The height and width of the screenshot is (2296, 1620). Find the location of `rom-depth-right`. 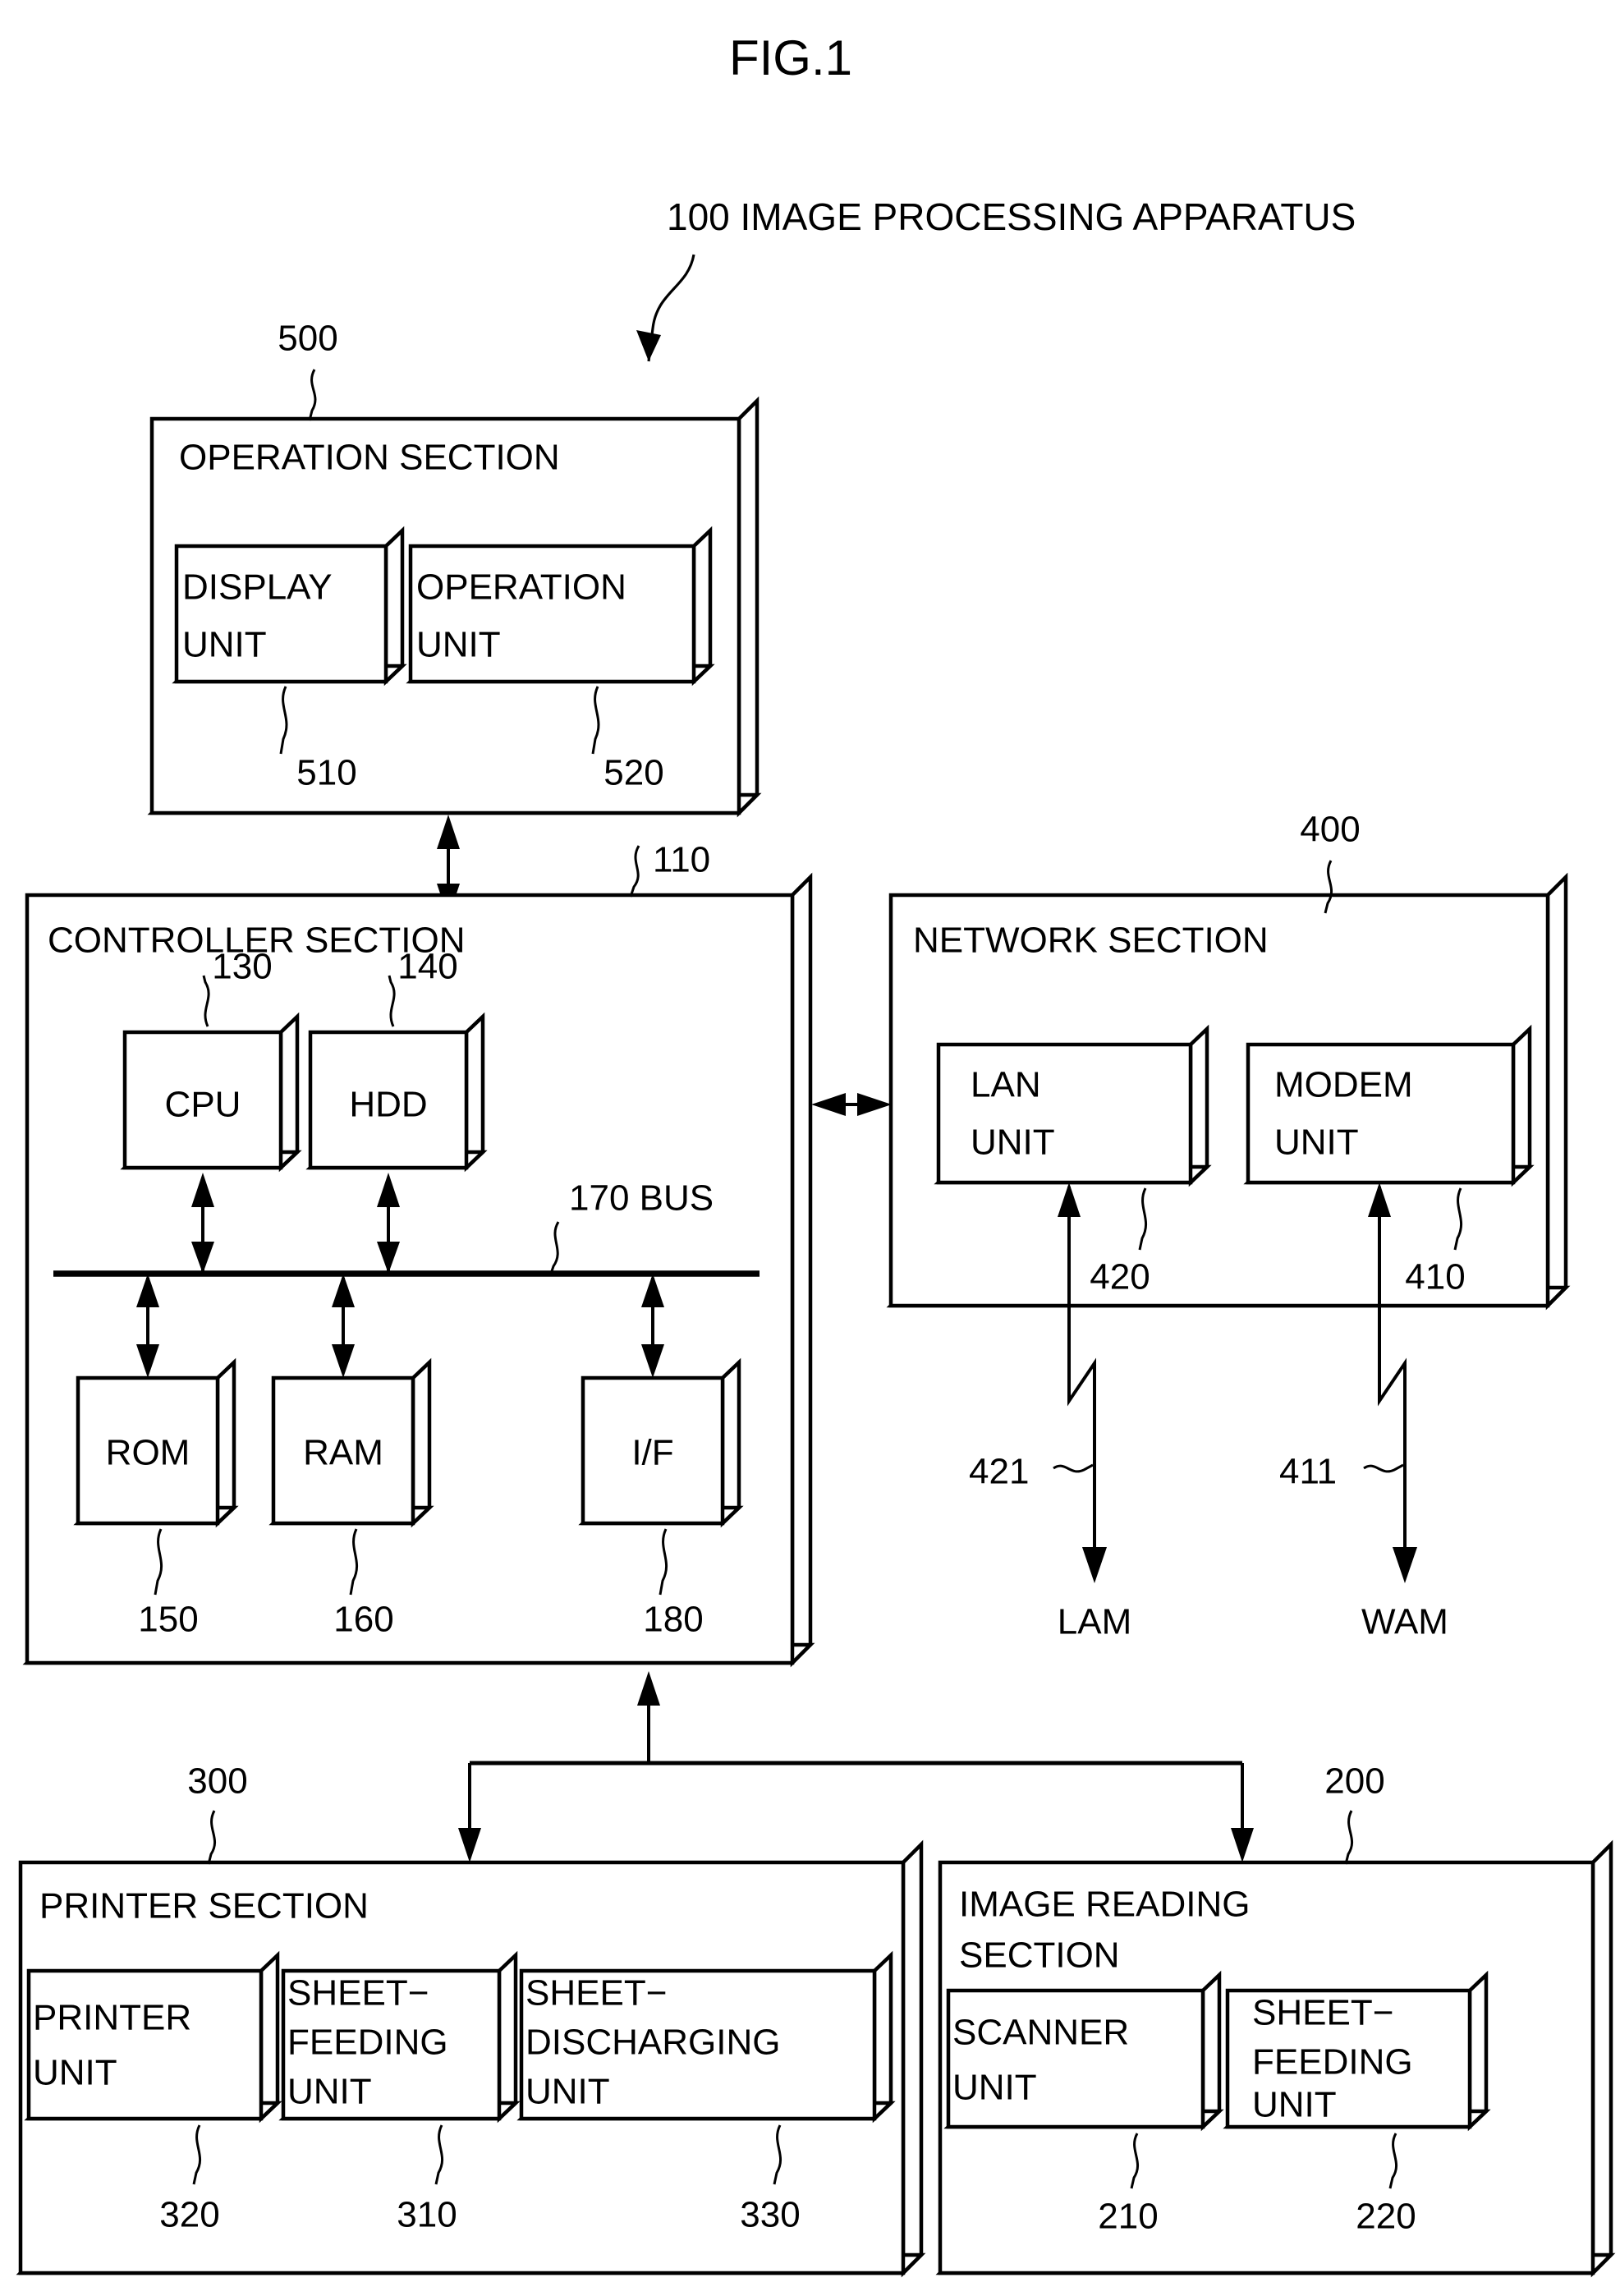

rom-depth-right is located at coordinates (225, 1442).